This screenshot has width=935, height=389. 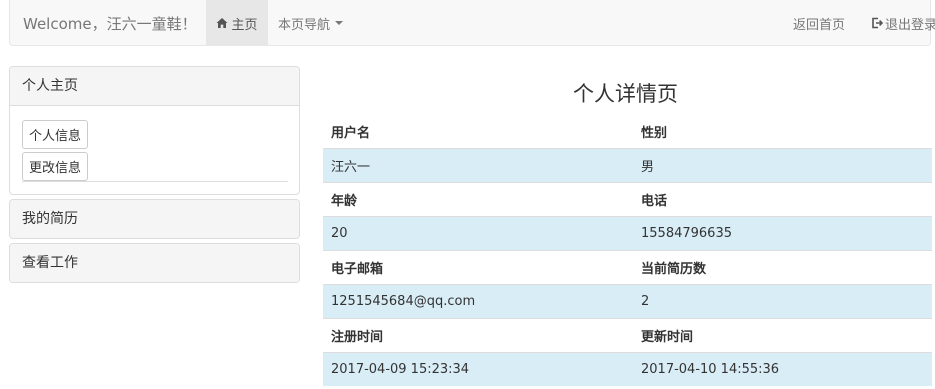 What do you see at coordinates (782, 335) in the screenshot?
I see `update-time-label: 更新时间` at bounding box center [782, 335].